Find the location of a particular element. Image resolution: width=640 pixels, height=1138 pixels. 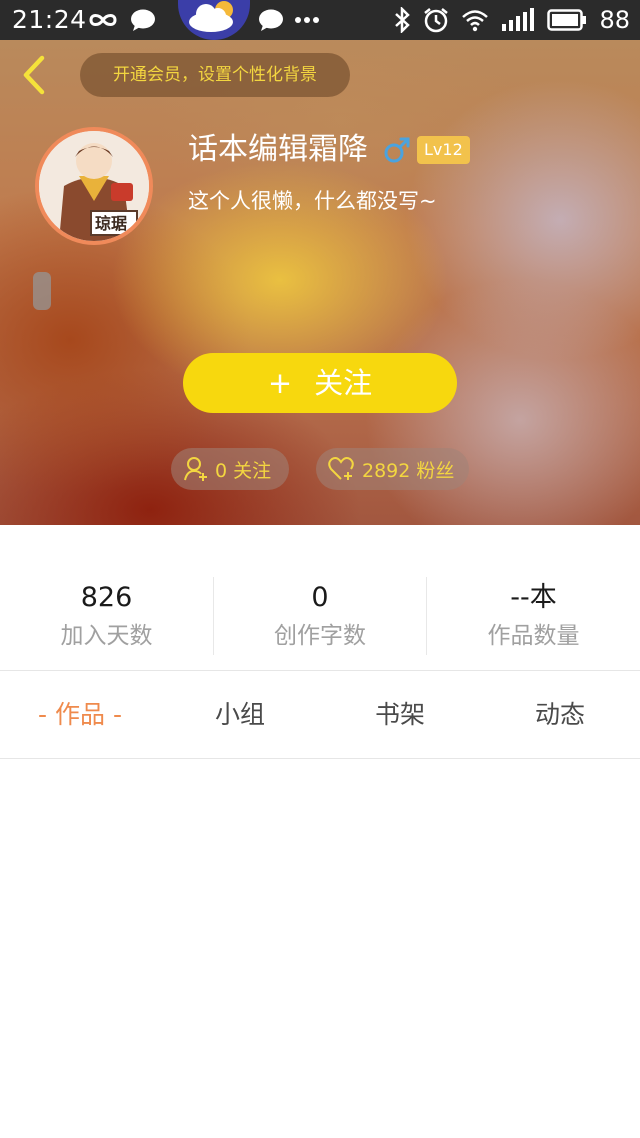

user-bio: 这个人很懒，什么都没写~ is located at coordinates (312, 201).